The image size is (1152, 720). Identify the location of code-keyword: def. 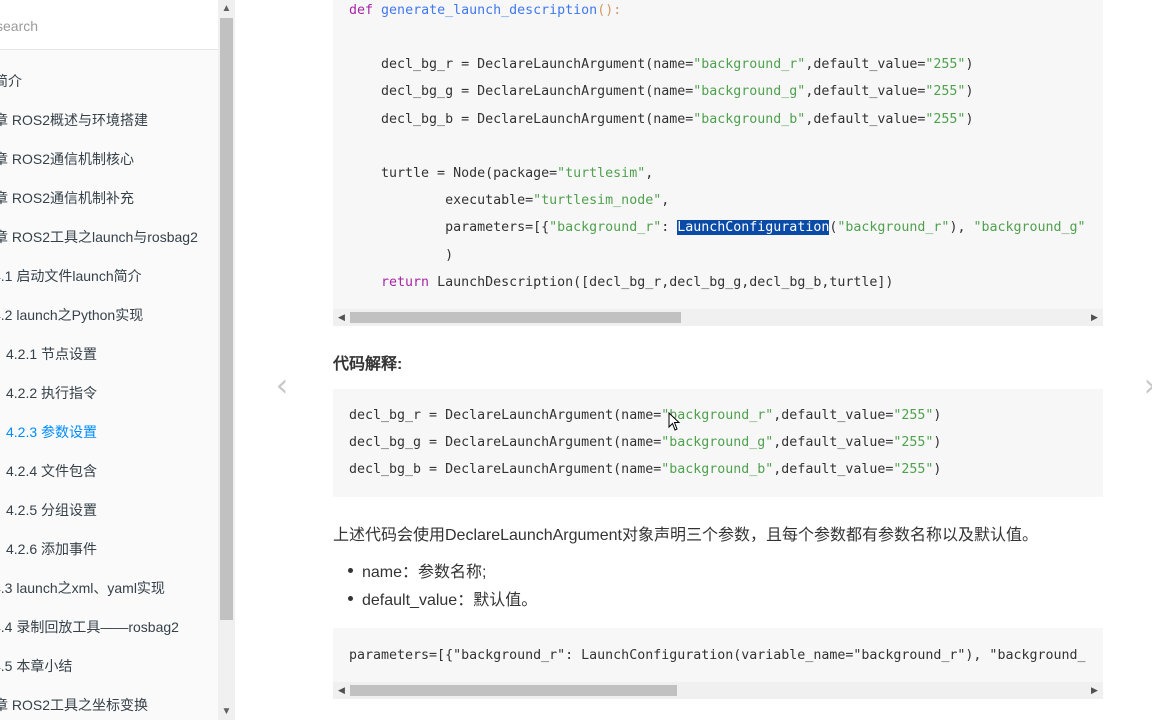
(361, 10).